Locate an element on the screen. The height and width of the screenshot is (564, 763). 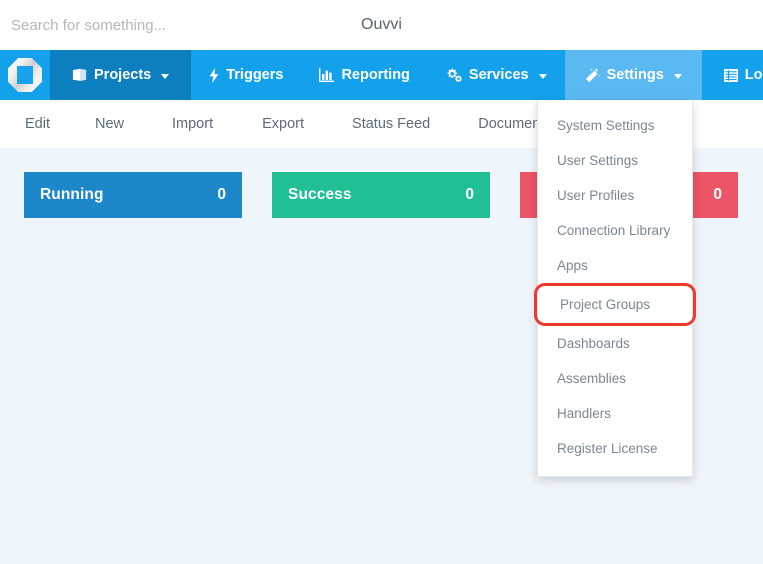
menu-item-system-settings: System Settings is located at coordinates (615, 125).